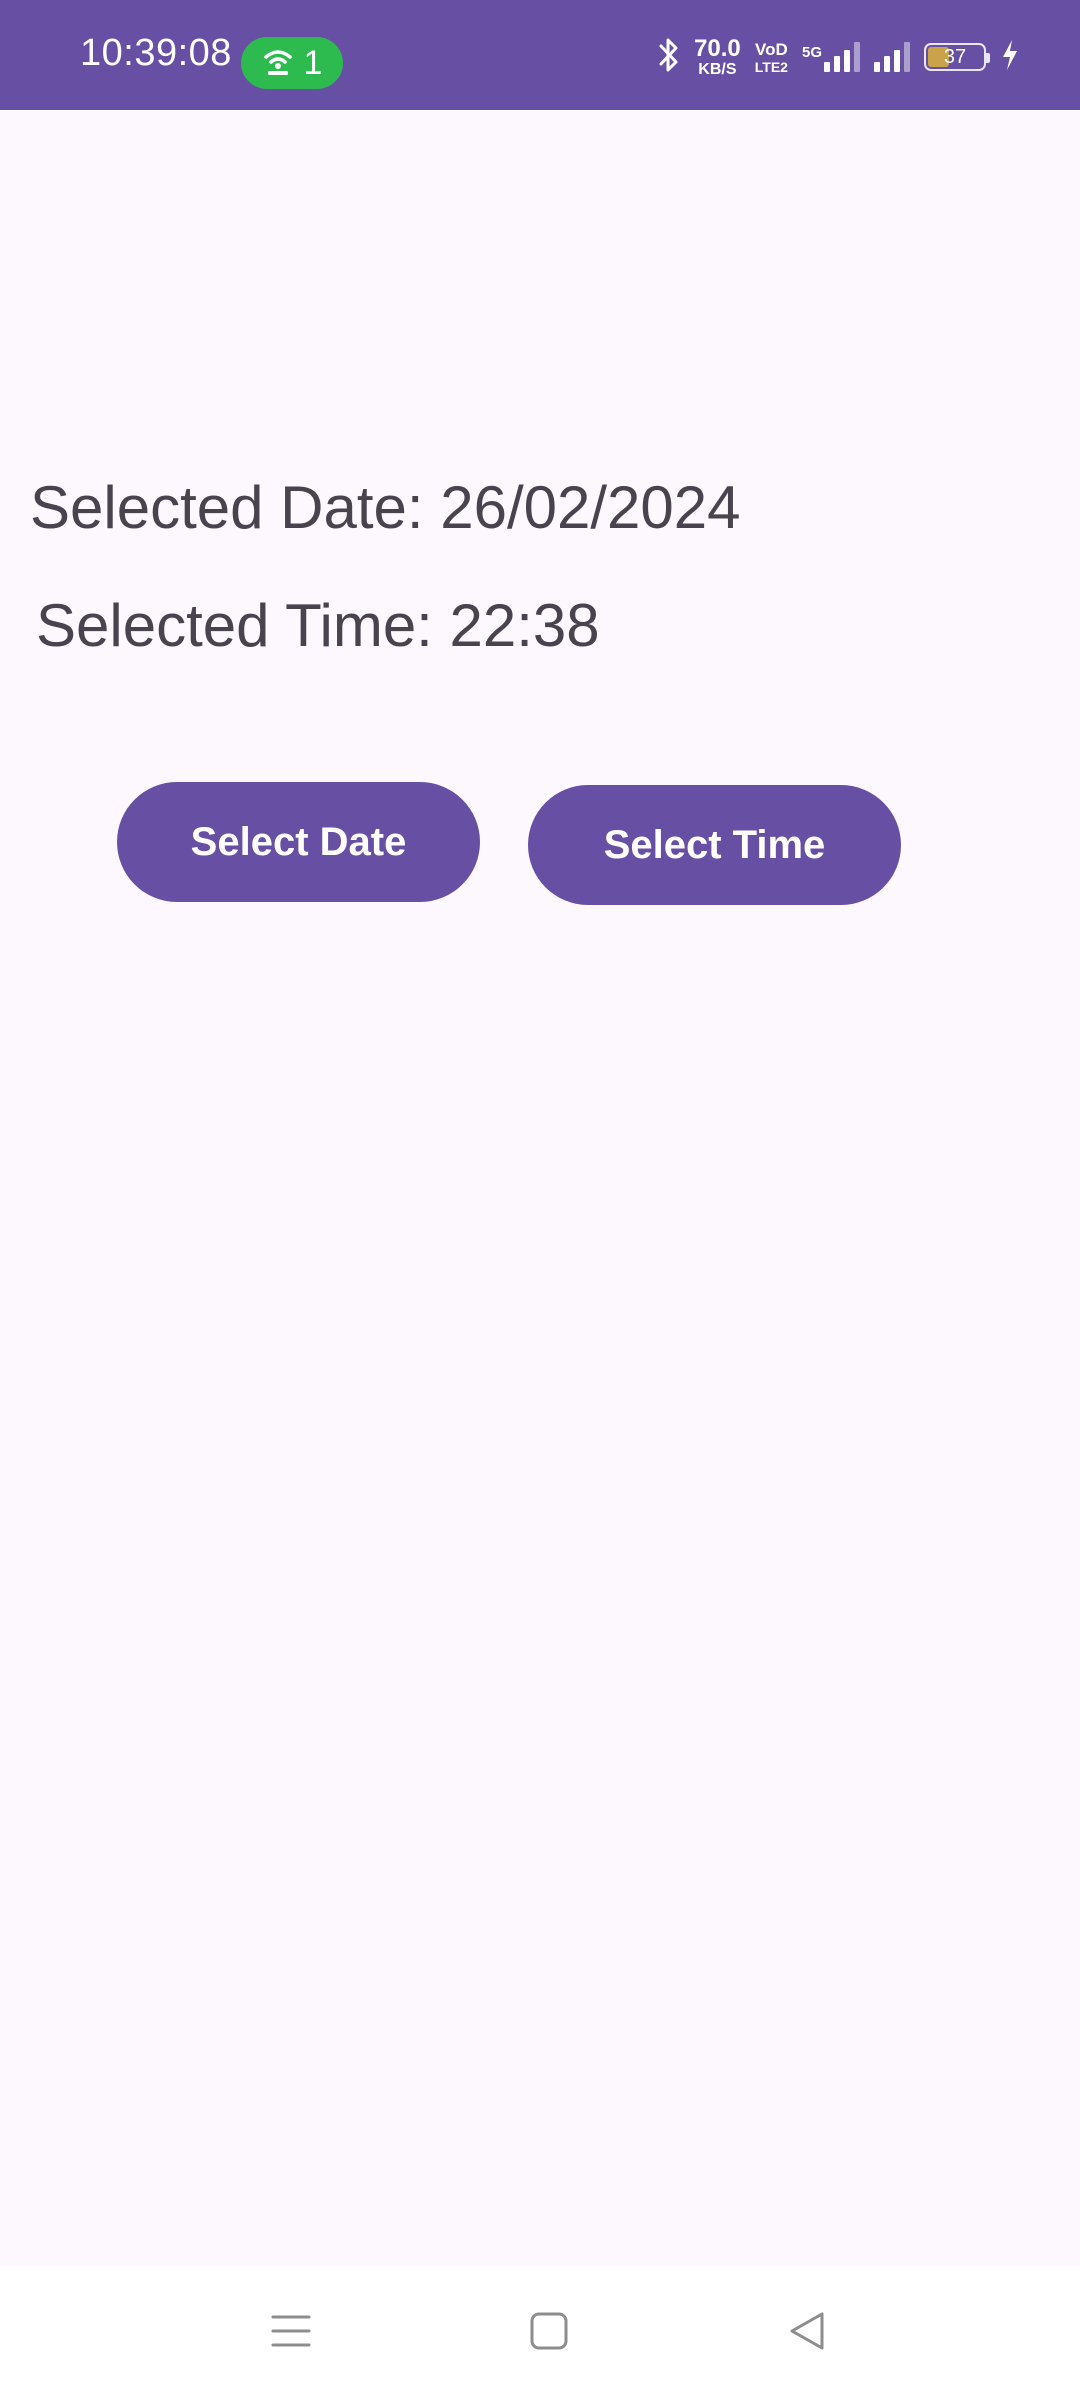  I want to click on sim1-signal: 5G, so click(831, 57).